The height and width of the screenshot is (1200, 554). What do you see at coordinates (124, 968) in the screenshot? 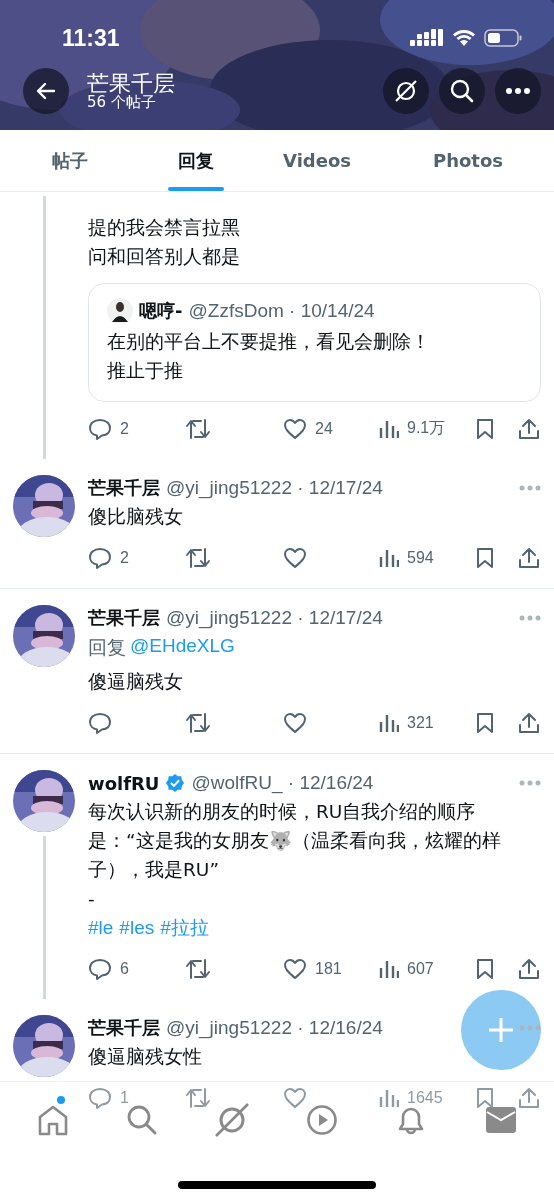
I see `reply-count: 6` at bounding box center [124, 968].